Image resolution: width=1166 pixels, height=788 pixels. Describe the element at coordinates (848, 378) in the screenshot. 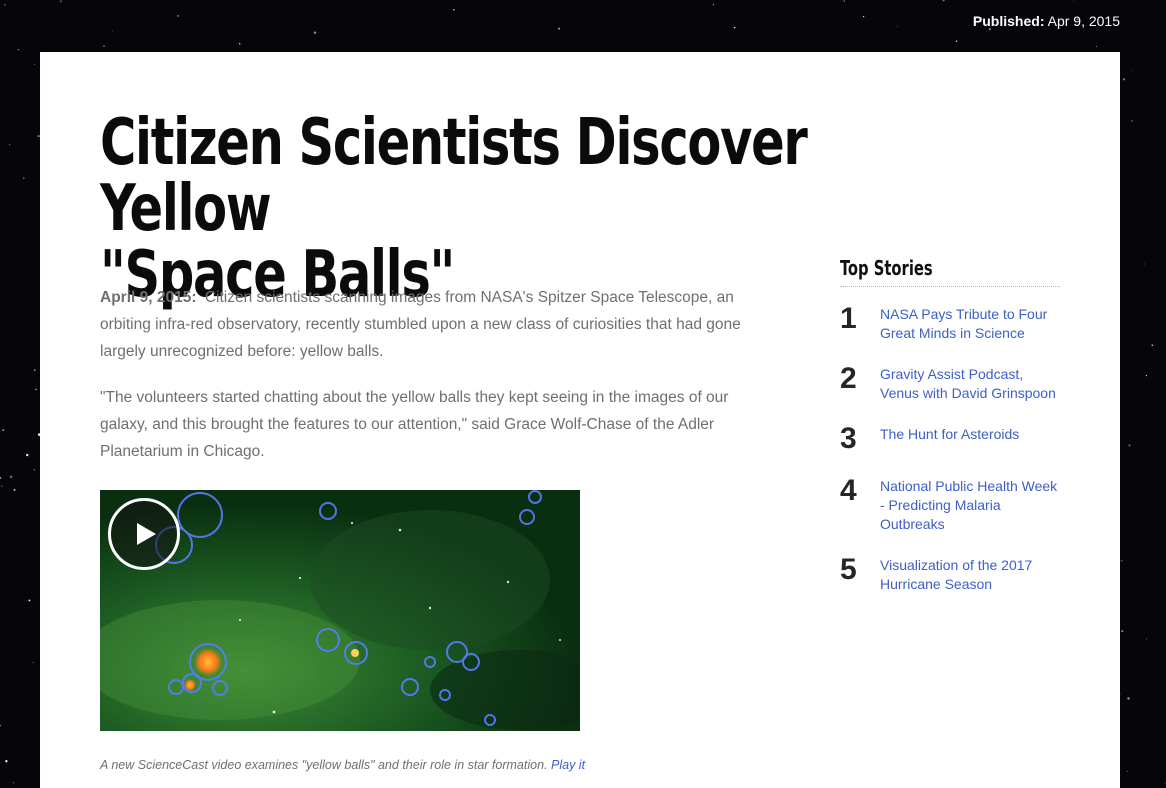

I see `story-number: 2` at that location.